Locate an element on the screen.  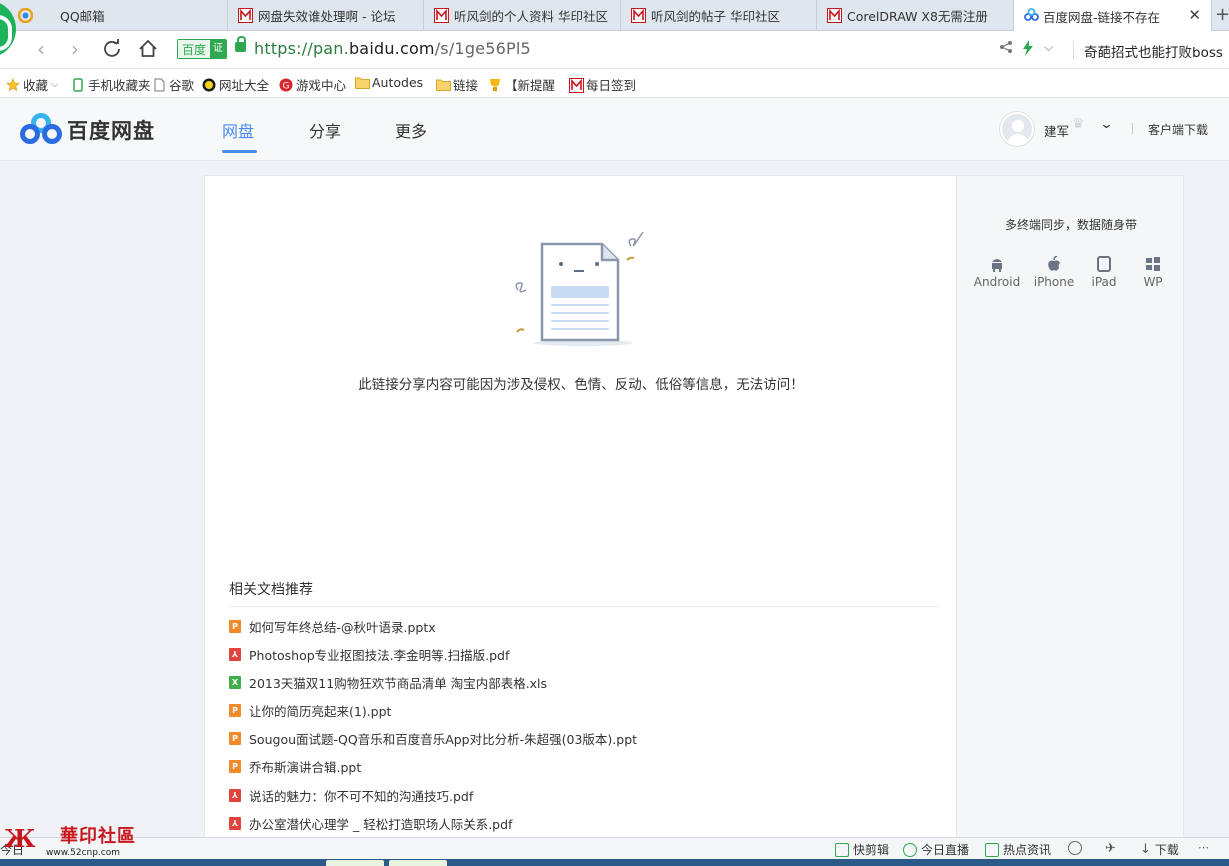
search-suggestion: 奇葩招式也能打败boss is located at coordinates (1153, 51).